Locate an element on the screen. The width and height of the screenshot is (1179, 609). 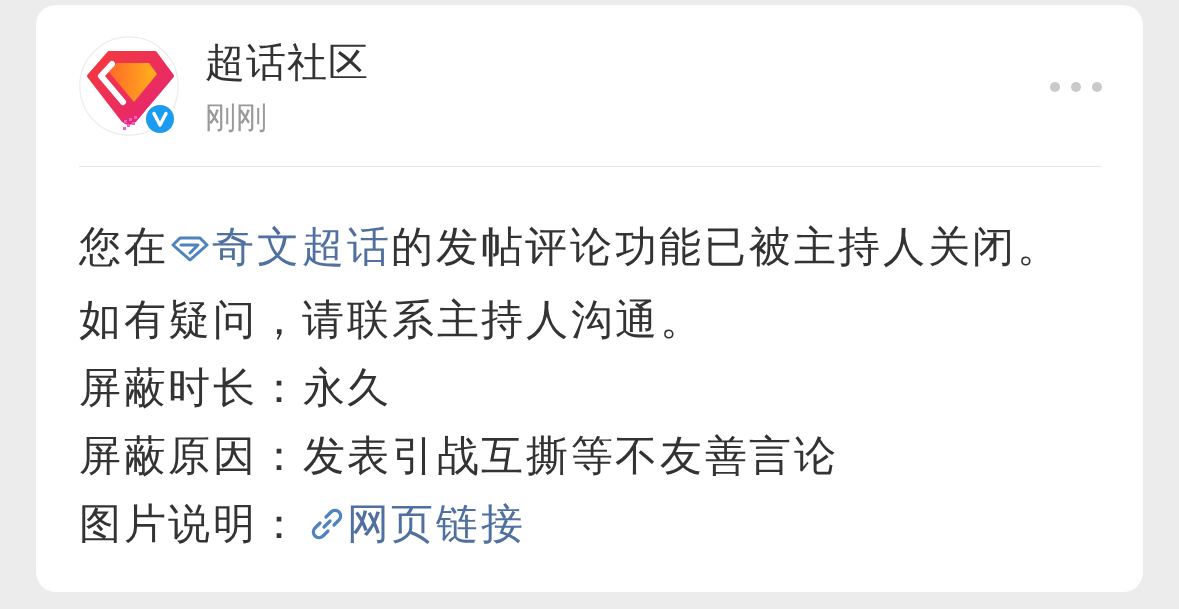
detail-label: 图片说明： is located at coordinates (191, 524).